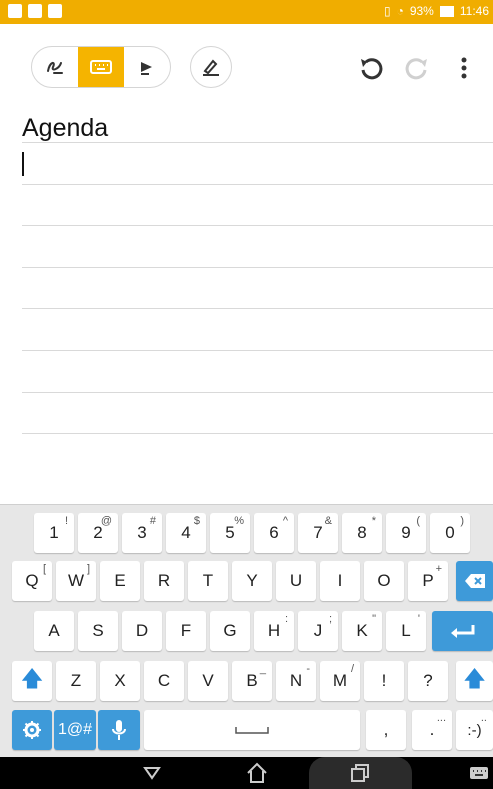 The width and height of the screenshot is (493, 789). Describe the element at coordinates (384, 581) in the screenshot. I see `key: O` at that location.